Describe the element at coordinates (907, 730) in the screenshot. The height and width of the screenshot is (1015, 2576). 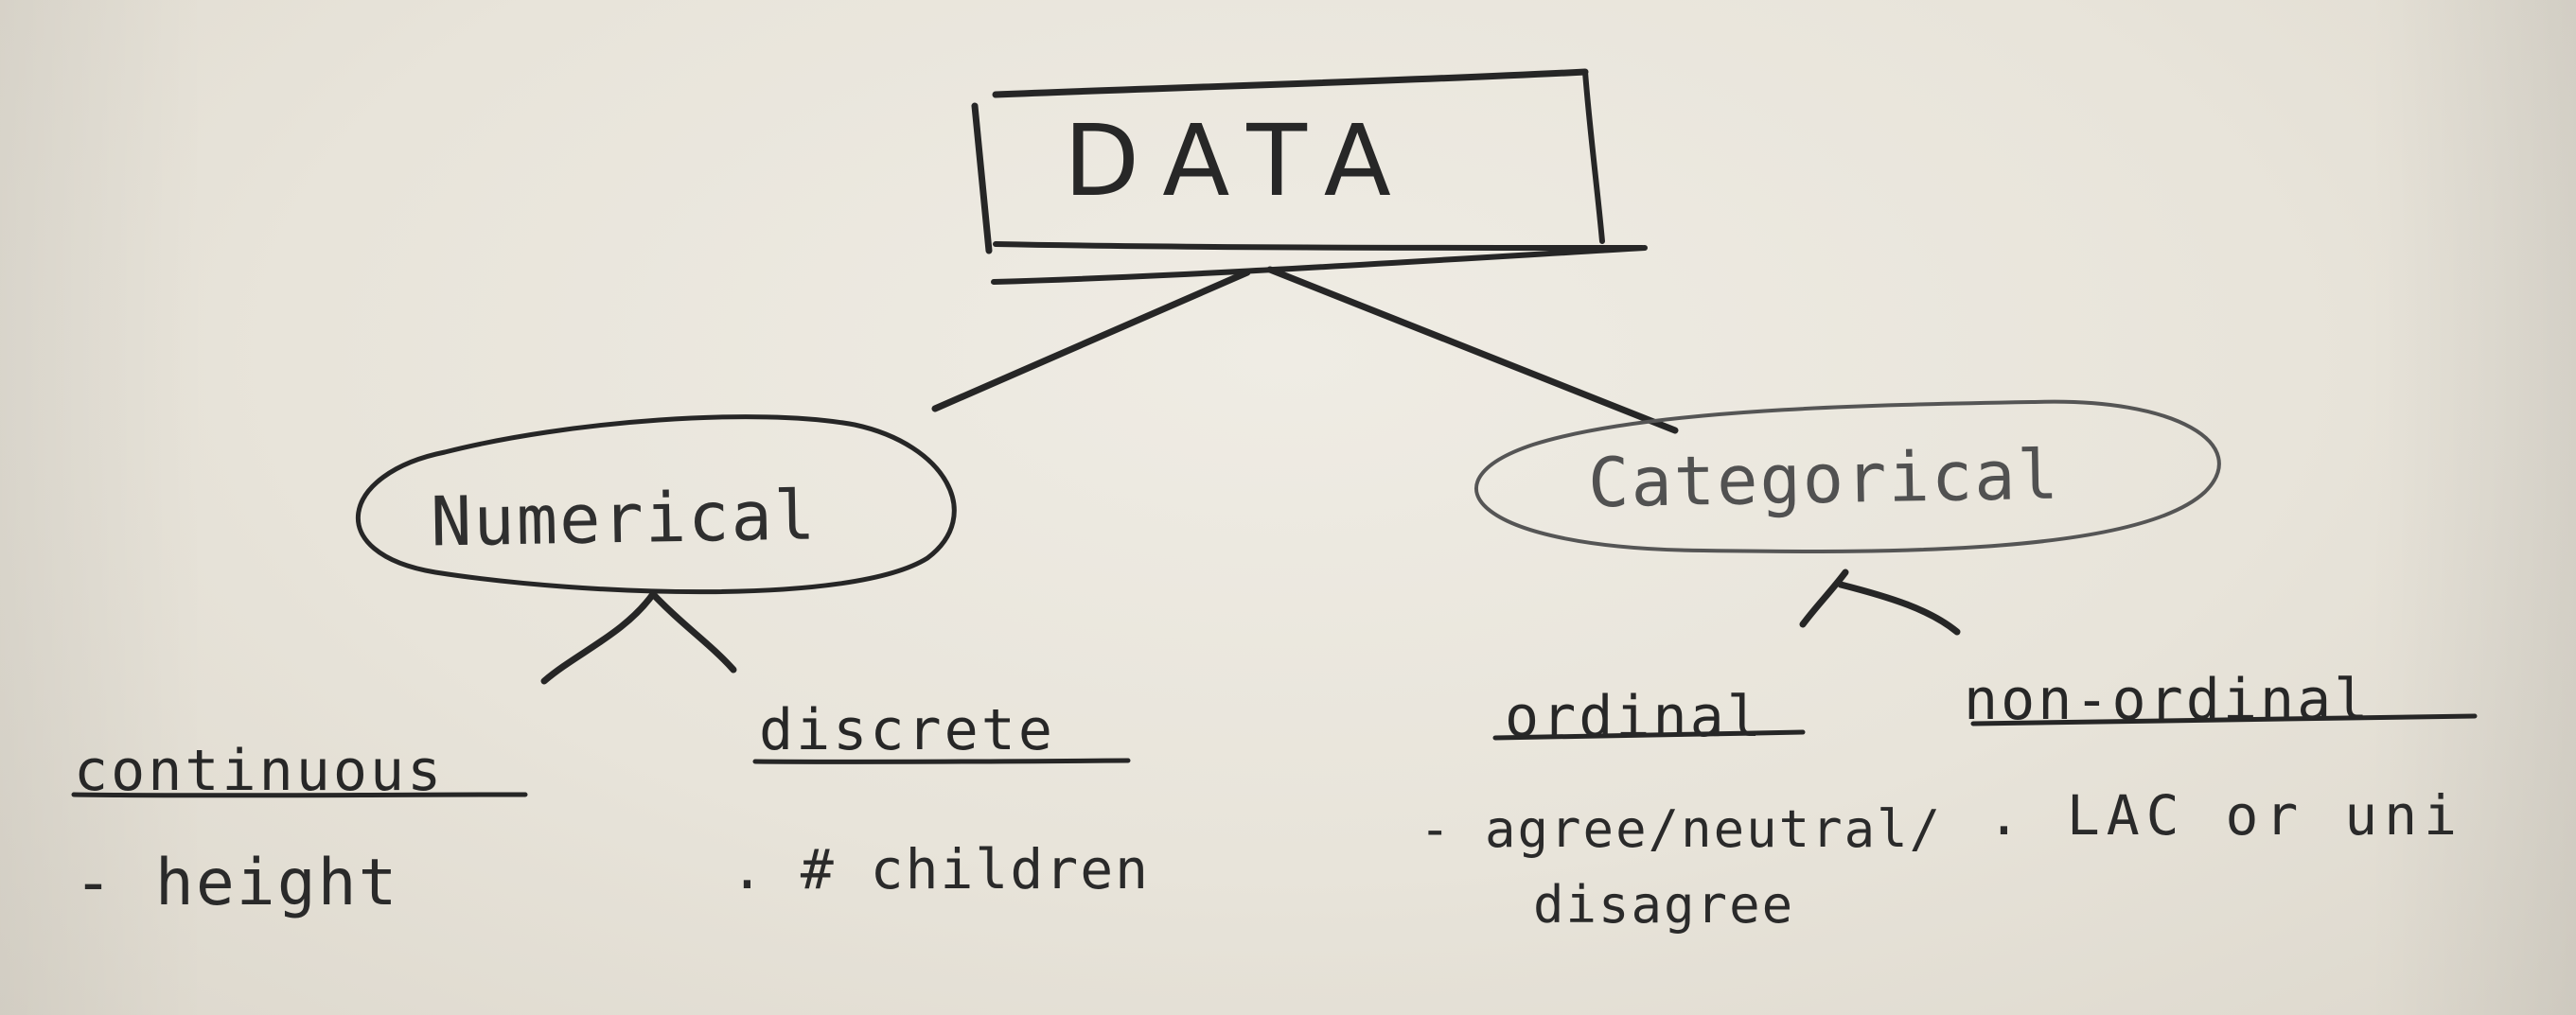
I see `discrete-label: discrete` at that location.